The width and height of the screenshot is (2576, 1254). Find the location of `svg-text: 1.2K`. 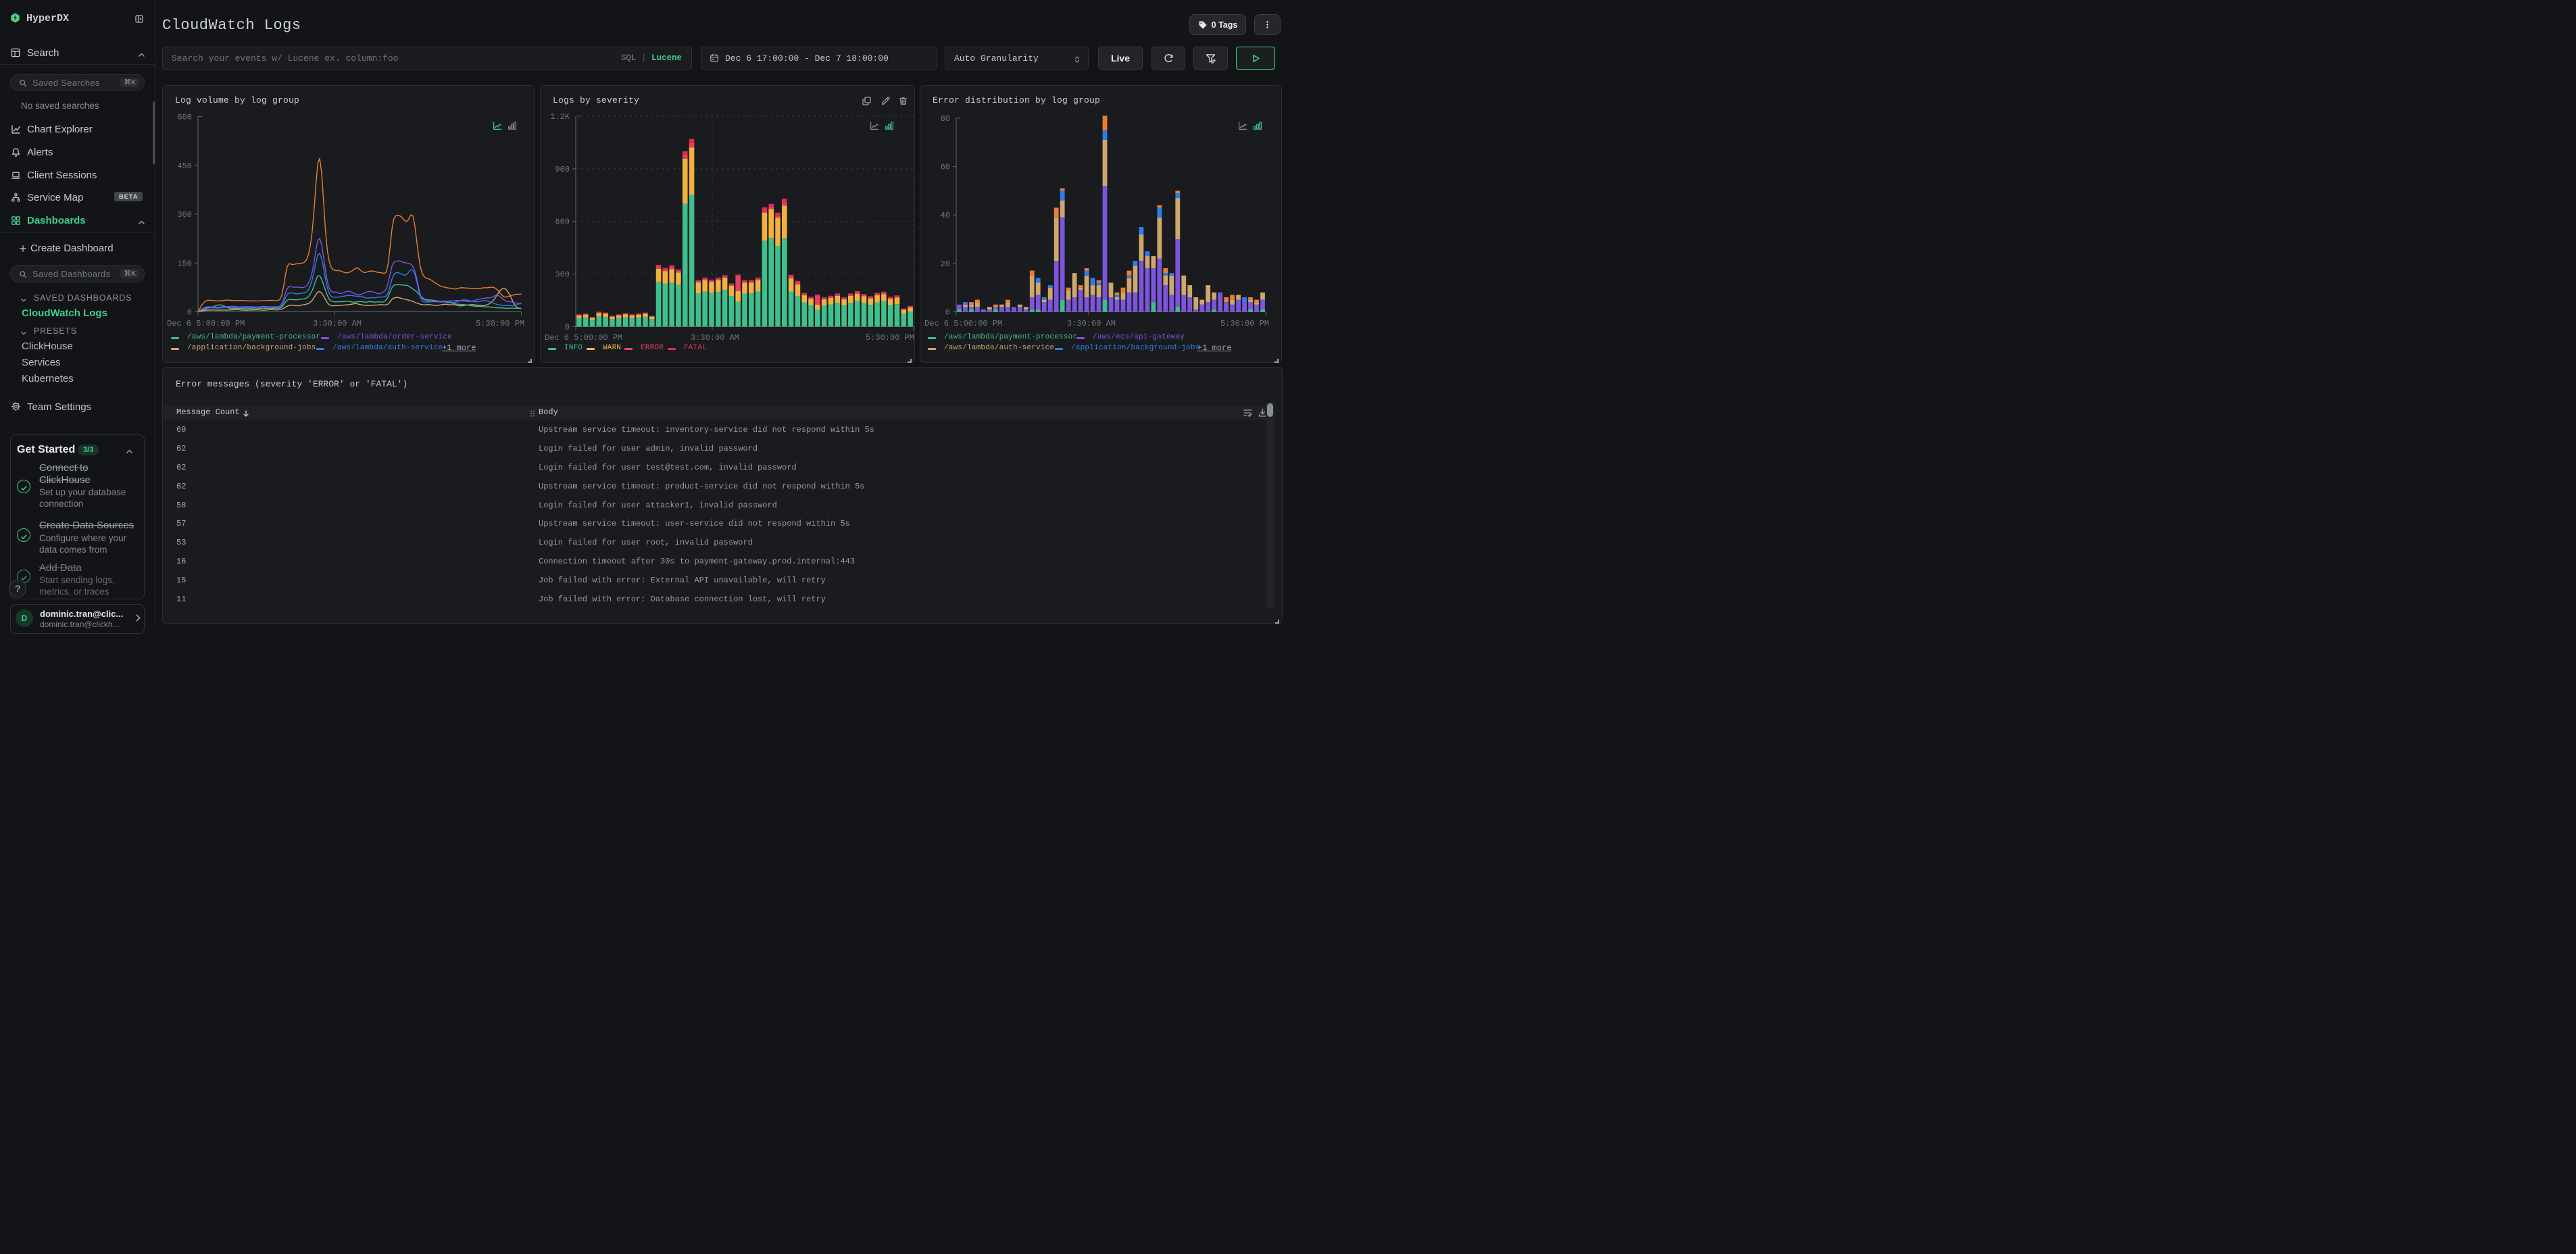

svg-text: 1.2K is located at coordinates (560, 117).